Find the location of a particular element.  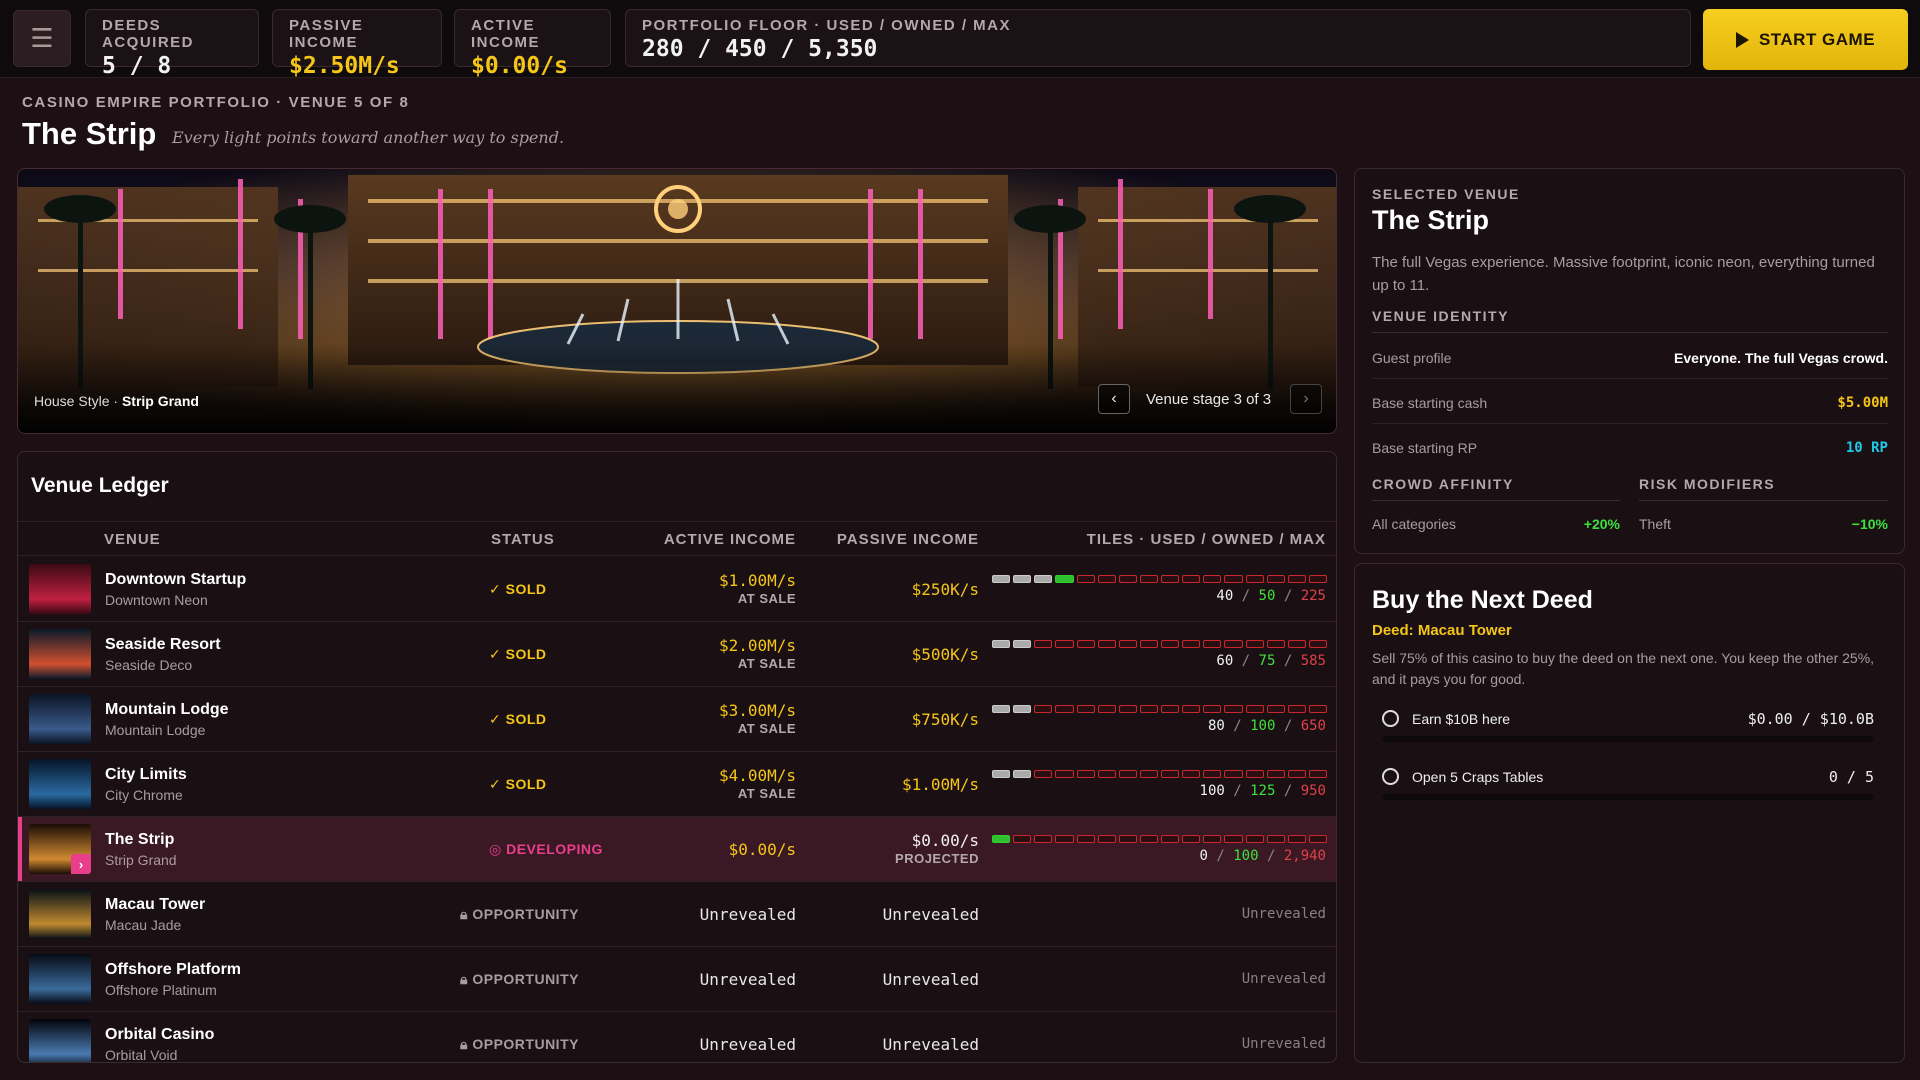

tiles-owned: 50 is located at coordinates (1267, 596).